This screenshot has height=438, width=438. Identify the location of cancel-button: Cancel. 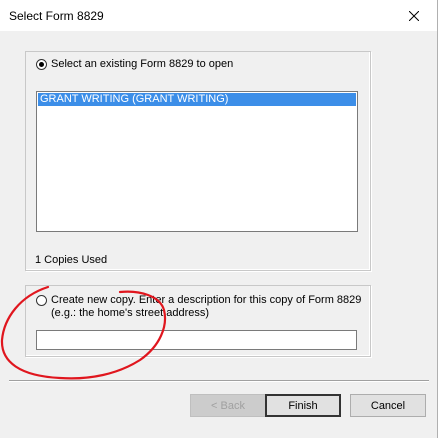
(388, 405).